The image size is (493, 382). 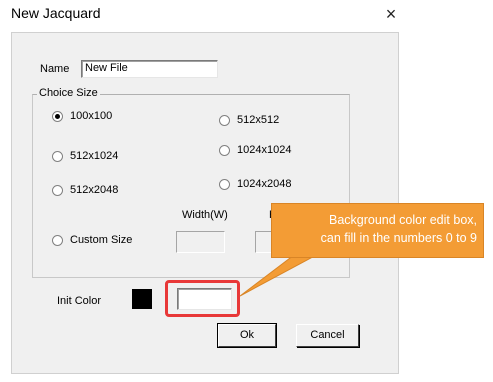 What do you see at coordinates (281, 274) in the screenshot?
I see `callout-pointer` at bounding box center [281, 274].